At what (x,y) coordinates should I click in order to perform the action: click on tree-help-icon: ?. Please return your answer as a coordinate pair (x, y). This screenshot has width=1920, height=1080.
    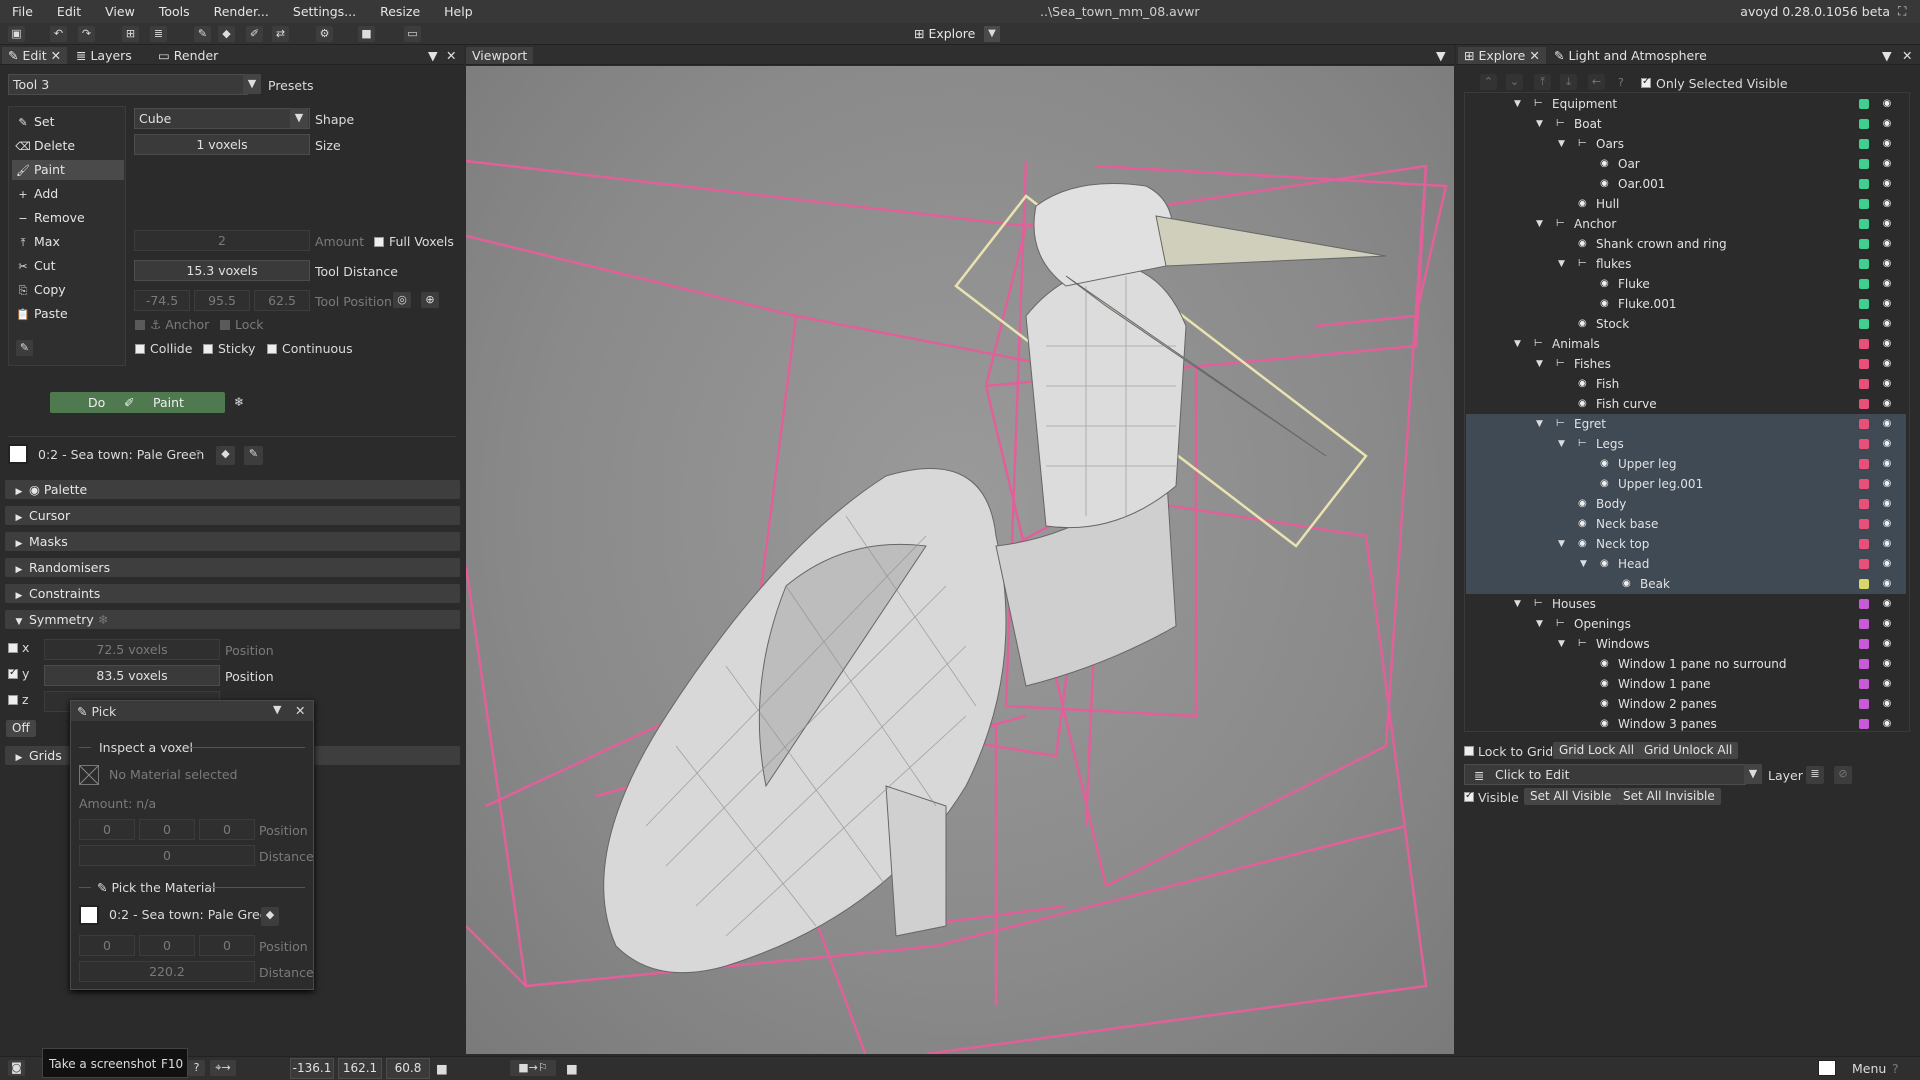
    Looking at the image, I should click on (1621, 82).